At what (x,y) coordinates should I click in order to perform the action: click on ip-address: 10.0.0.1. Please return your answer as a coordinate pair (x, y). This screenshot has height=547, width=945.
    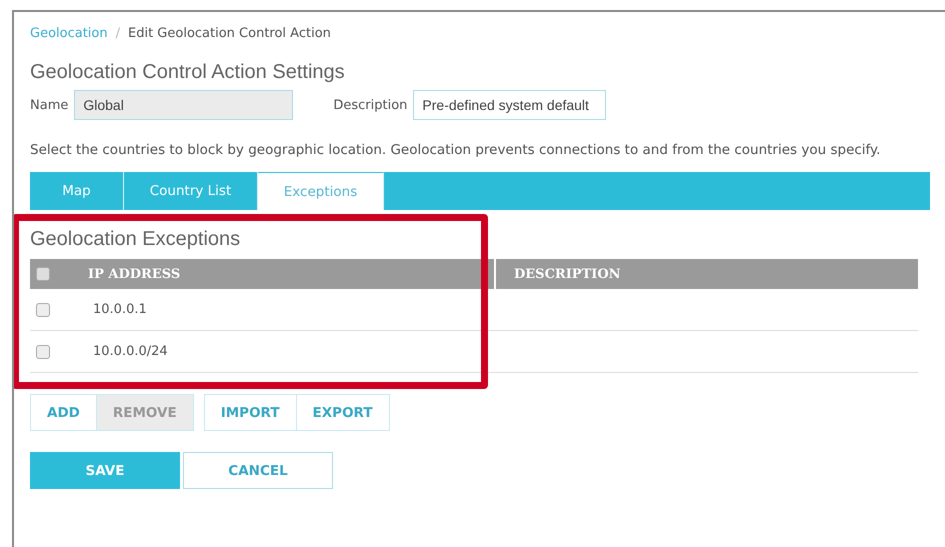
    Looking at the image, I should click on (120, 309).